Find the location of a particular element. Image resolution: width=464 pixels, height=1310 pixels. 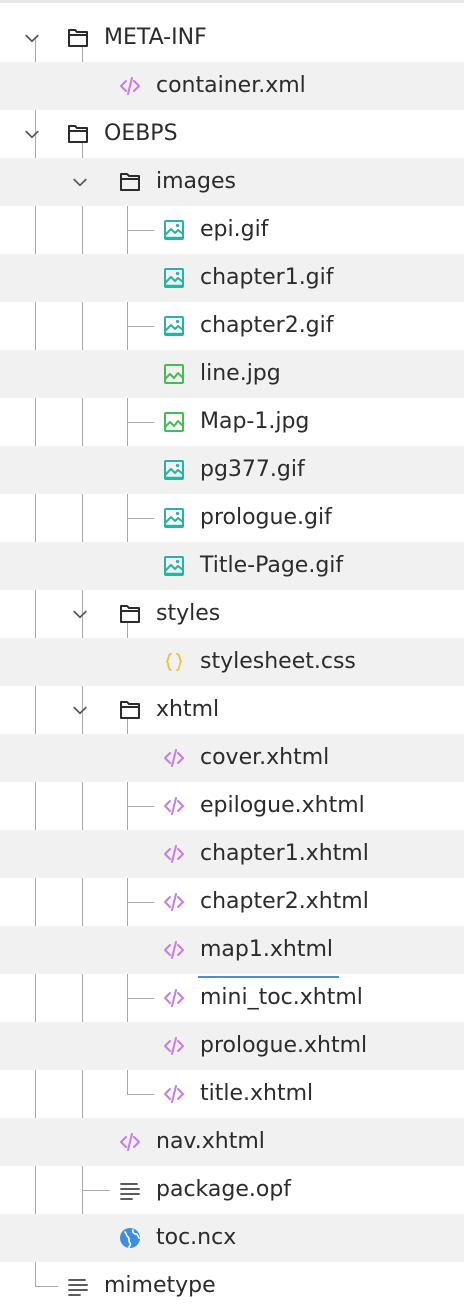

tree-item-text: chapter2.gif is located at coordinates (267, 325).